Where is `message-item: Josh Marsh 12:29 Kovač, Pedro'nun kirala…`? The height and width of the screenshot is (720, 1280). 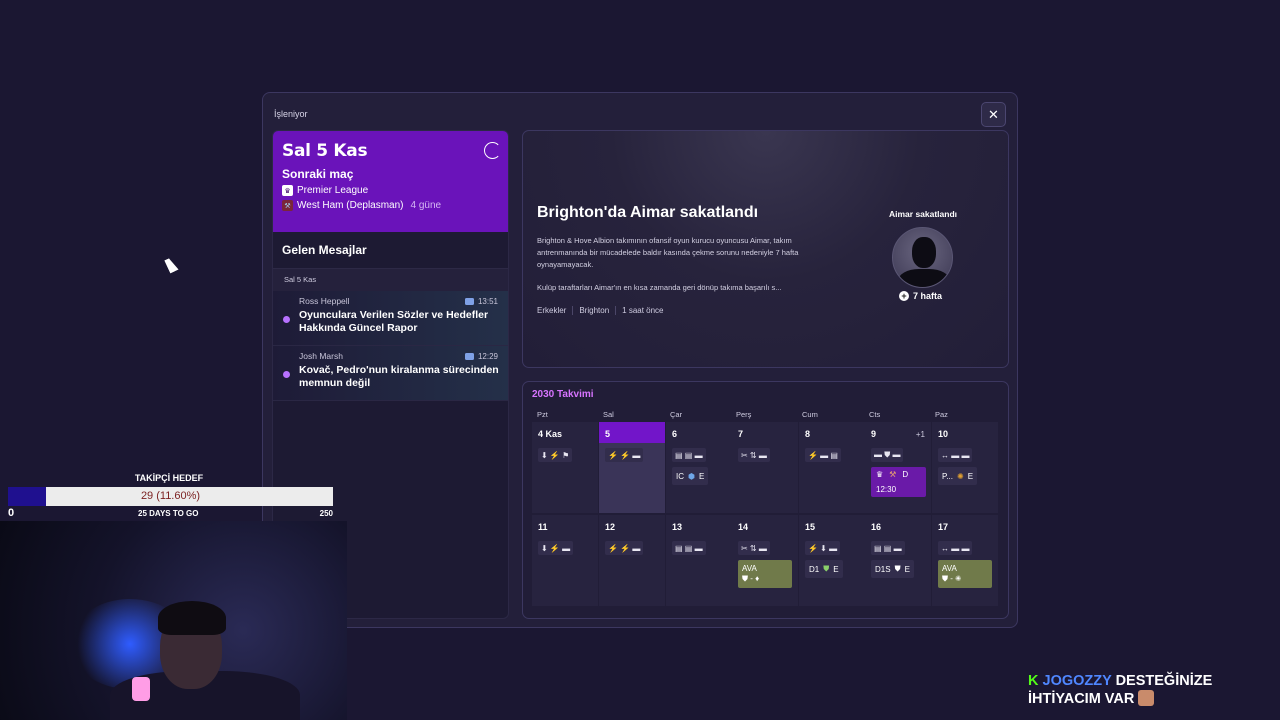
message-item: Josh Marsh 12:29 Kovač, Pedro'nun kirala… is located at coordinates (390, 373).